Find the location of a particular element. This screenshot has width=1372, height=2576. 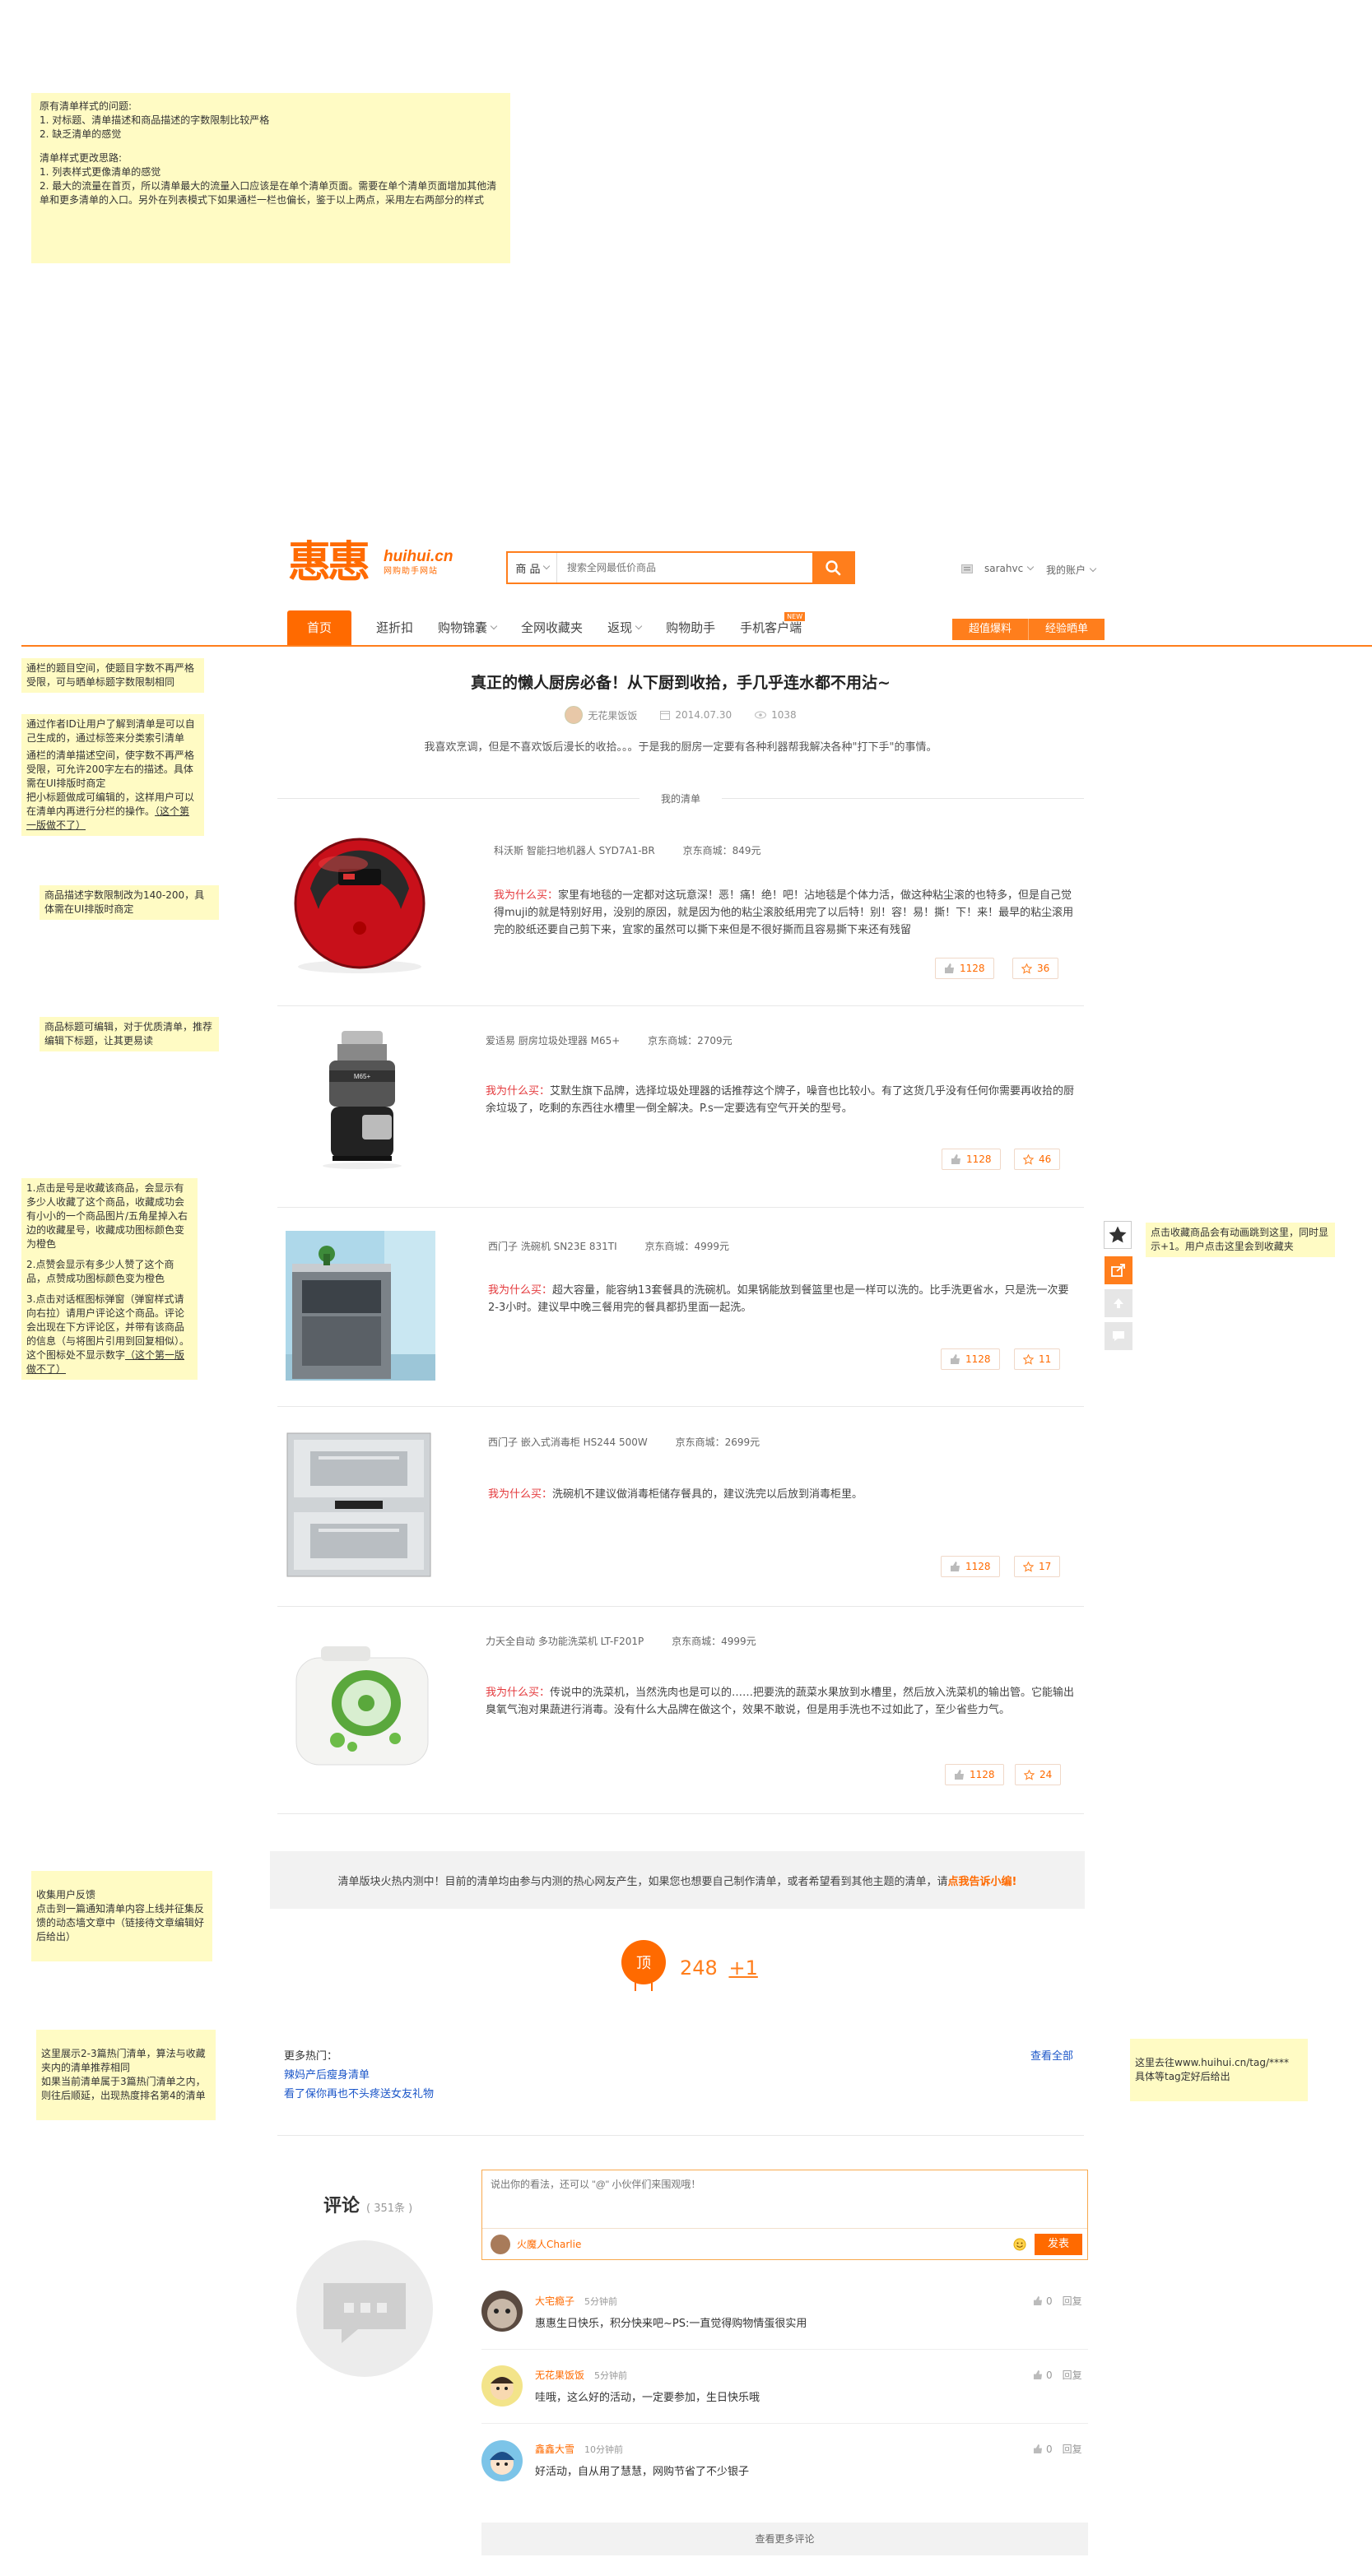

nav-label: 首页 is located at coordinates (320, 627).